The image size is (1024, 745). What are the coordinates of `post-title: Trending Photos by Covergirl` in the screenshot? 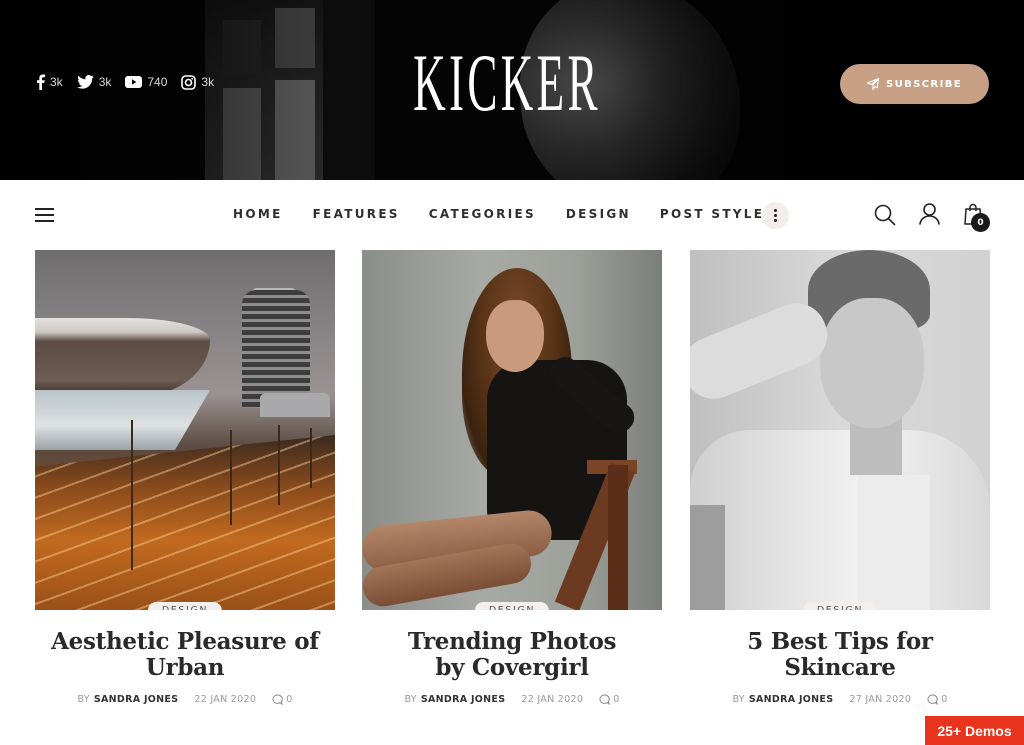 It's located at (512, 655).